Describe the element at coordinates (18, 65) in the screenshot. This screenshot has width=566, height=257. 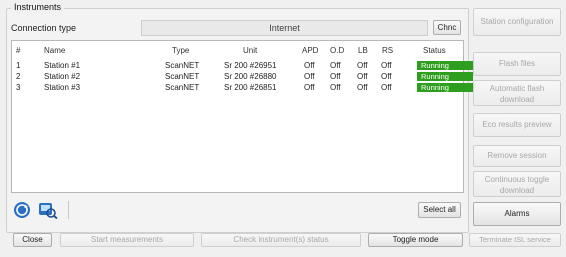
I see `row-num: 1` at that location.